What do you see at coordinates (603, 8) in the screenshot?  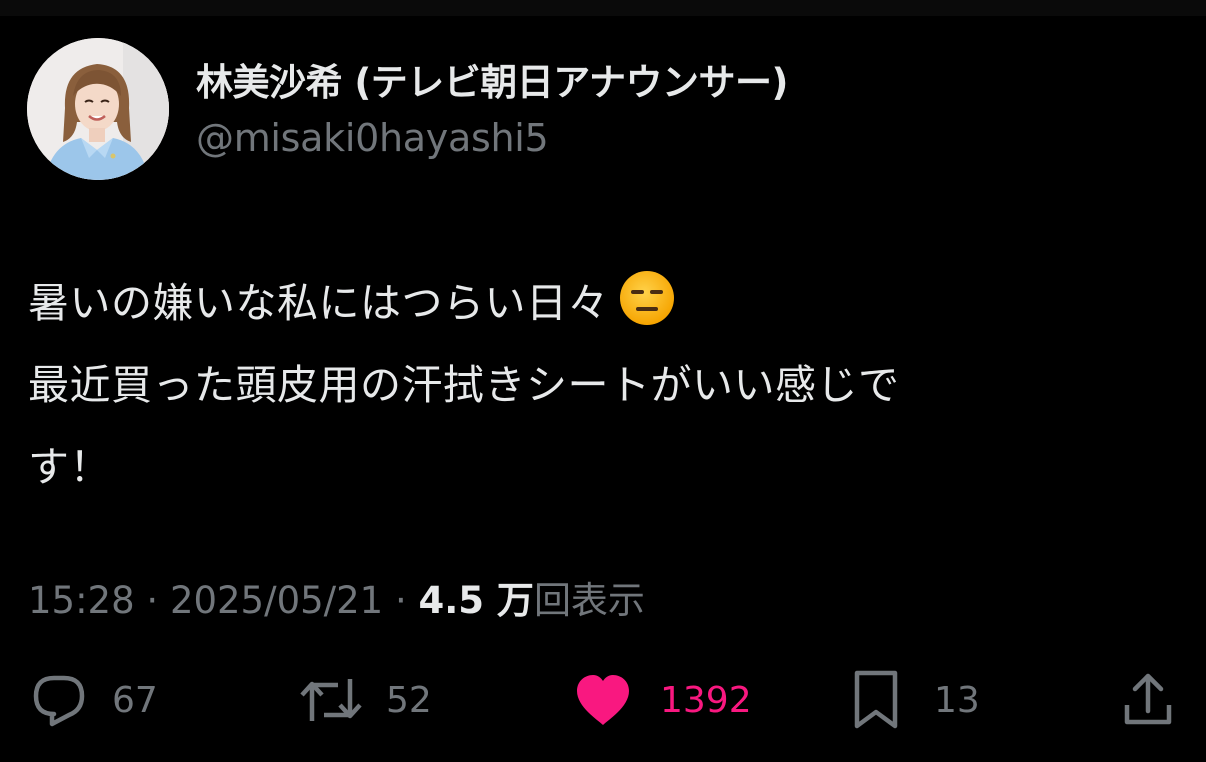 I see `status-bar-strip` at bounding box center [603, 8].